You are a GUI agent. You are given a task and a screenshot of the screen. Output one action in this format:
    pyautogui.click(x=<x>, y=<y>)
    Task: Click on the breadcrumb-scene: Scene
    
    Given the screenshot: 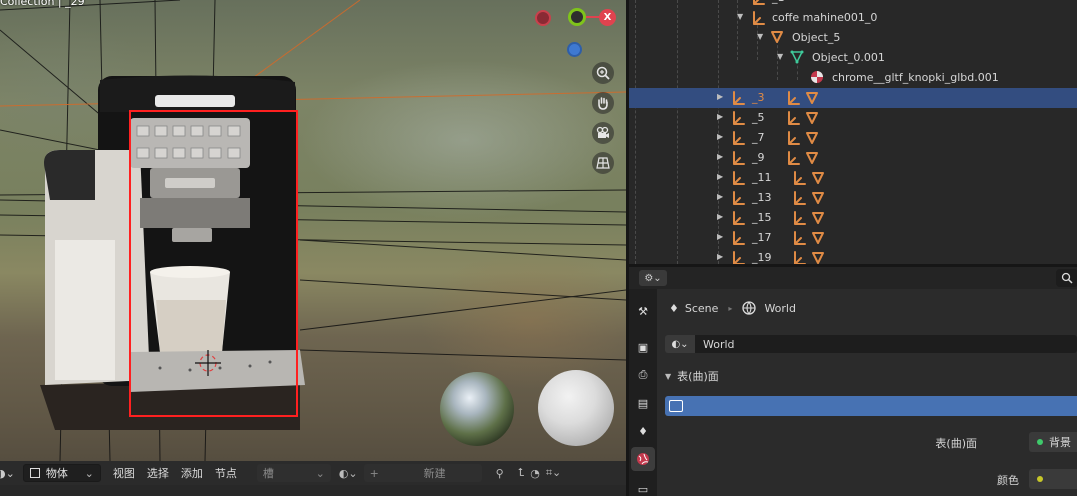 What is the action you would take?
    pyautogui.click(x=701, y=308)
    